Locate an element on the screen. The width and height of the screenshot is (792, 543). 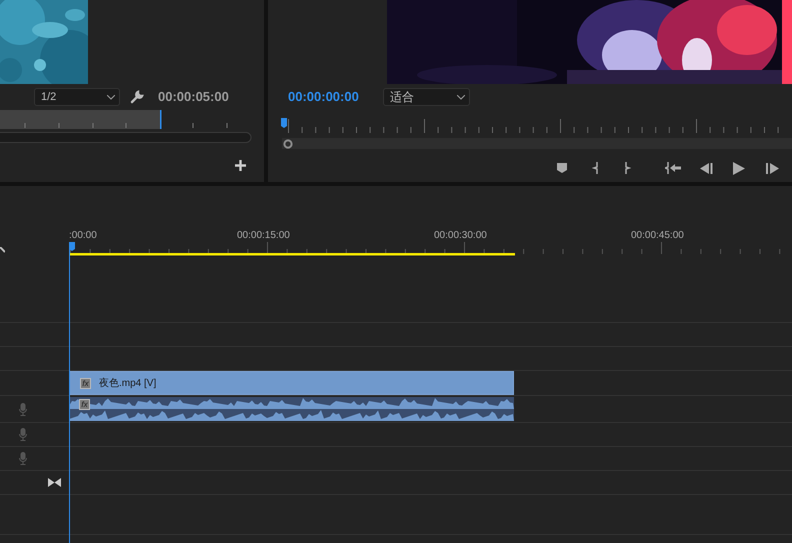
bowtie-icon is located at coordinates (54, 482).